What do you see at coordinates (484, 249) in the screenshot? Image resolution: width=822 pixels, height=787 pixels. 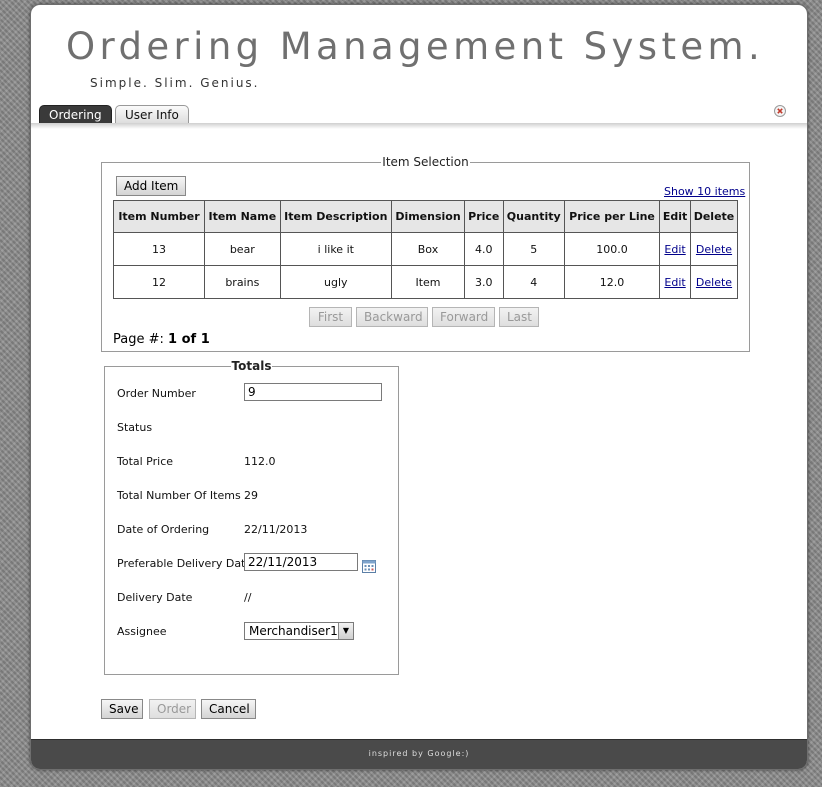 I see `cell-price: 4.0` at bounding box center [484, 249].